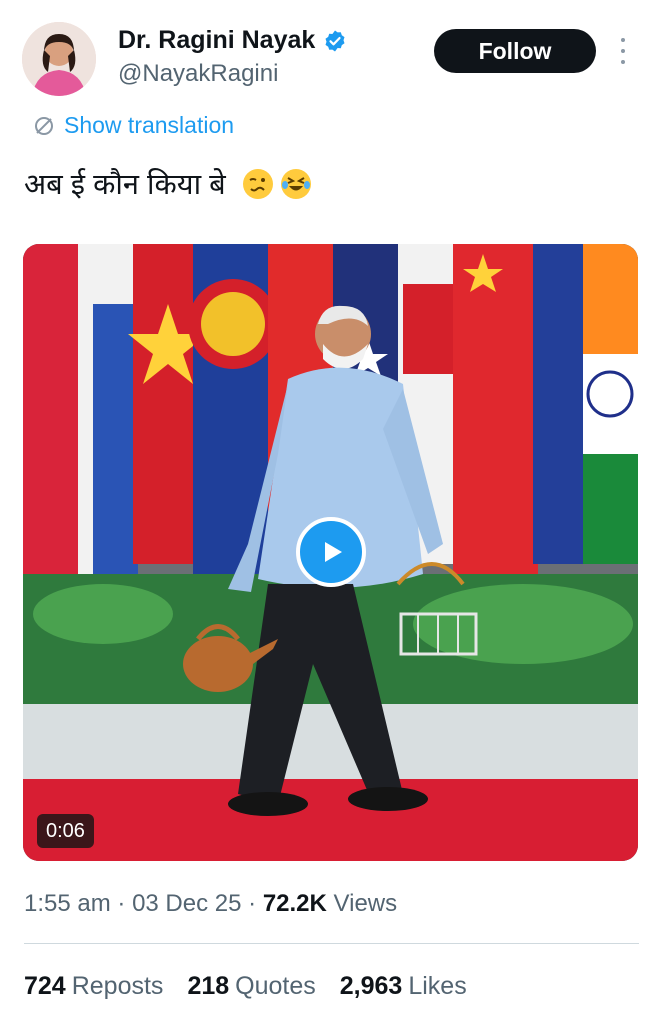 Image resolution: width=661 pixels, height=1024 pixels. I want to click on divider, so click(331, 943).